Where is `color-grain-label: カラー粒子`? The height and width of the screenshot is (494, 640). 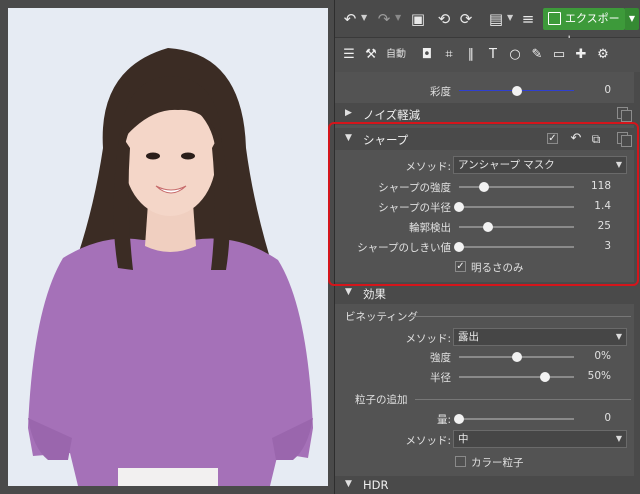 color-grain-label: カラー粒子 is located at coordinates (497, 463).